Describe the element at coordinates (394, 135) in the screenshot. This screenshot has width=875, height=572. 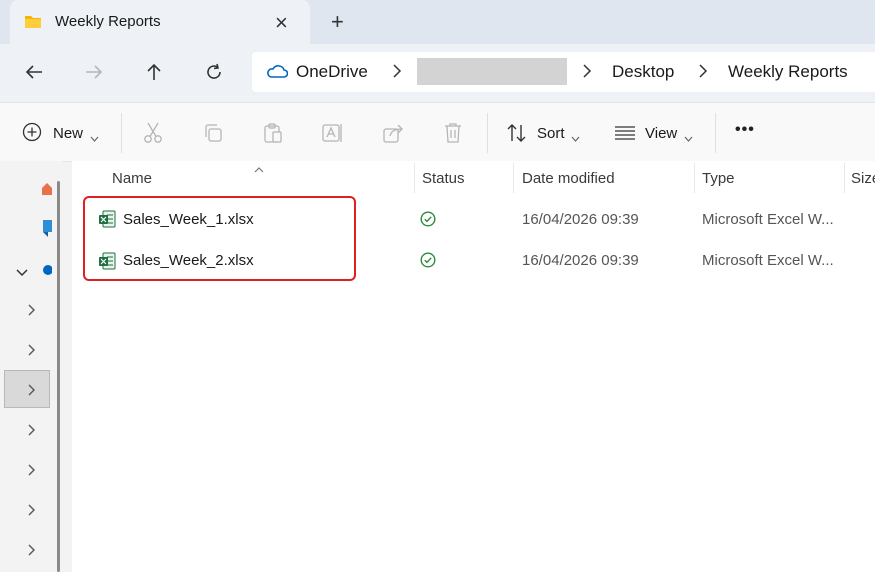
I see `share-icon` at that location.